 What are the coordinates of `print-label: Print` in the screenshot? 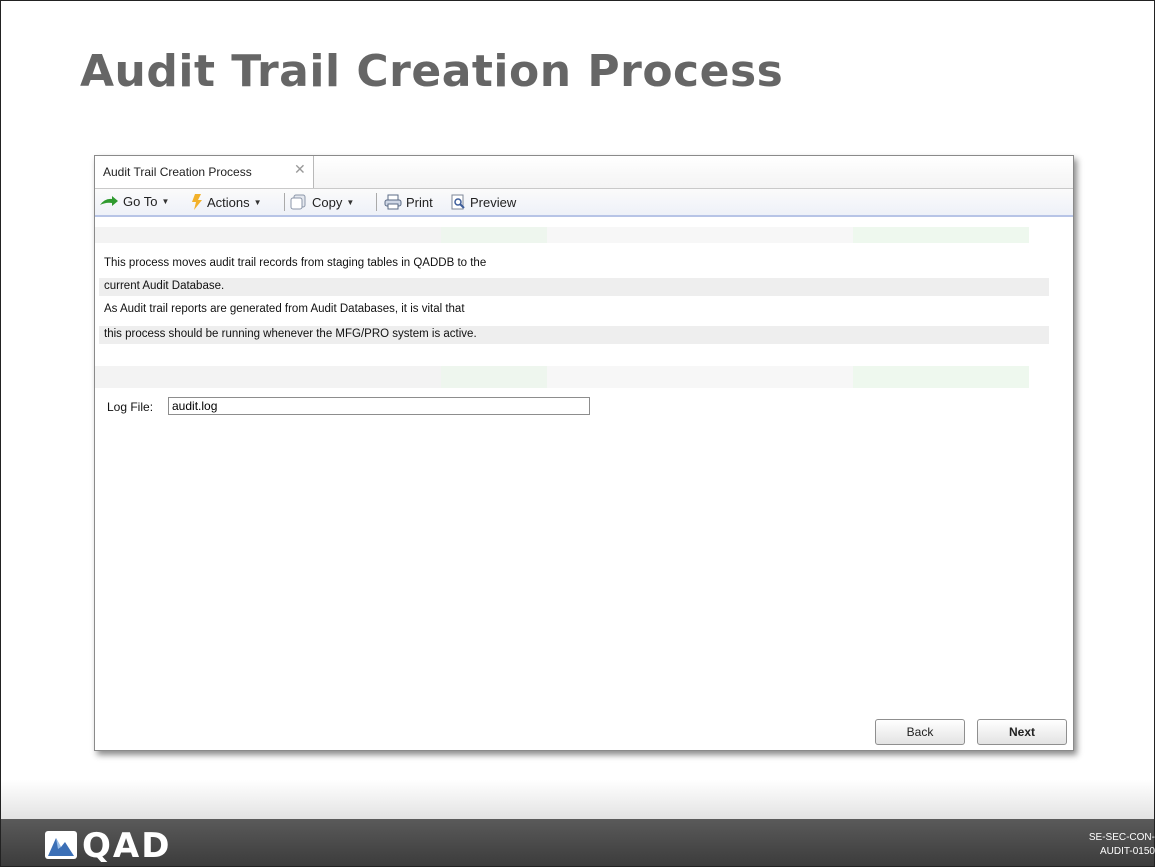 It's located at (419, 202).